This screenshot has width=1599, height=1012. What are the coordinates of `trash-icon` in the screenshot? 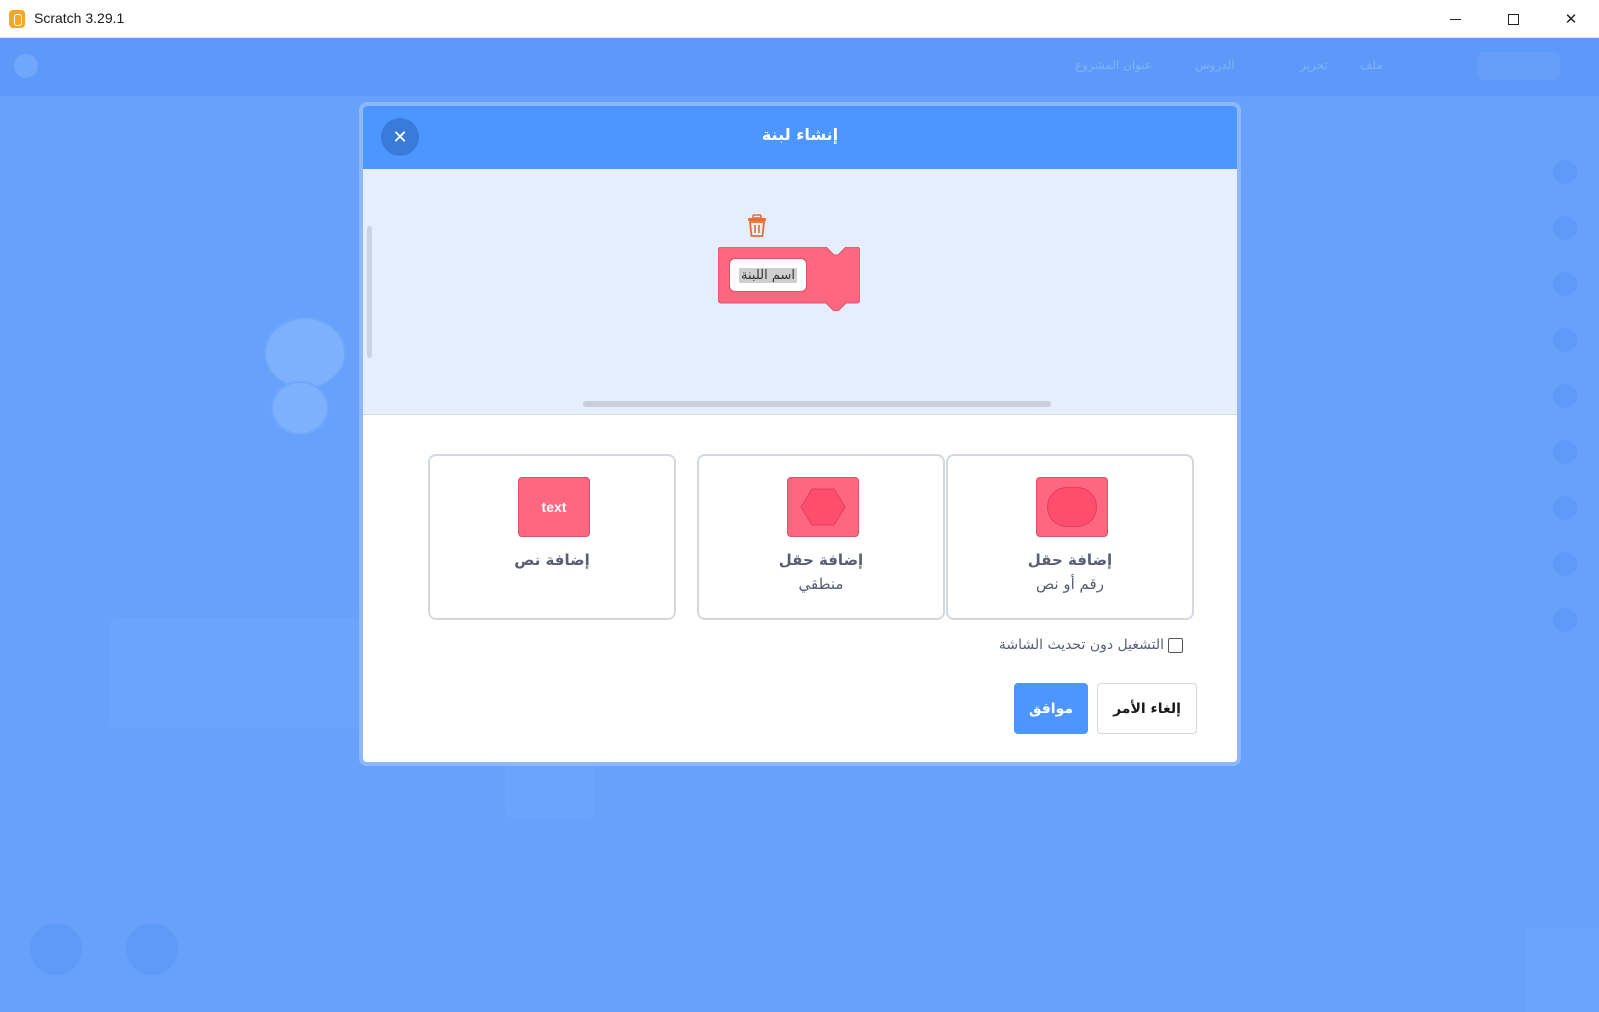 It's located at (757, 226).